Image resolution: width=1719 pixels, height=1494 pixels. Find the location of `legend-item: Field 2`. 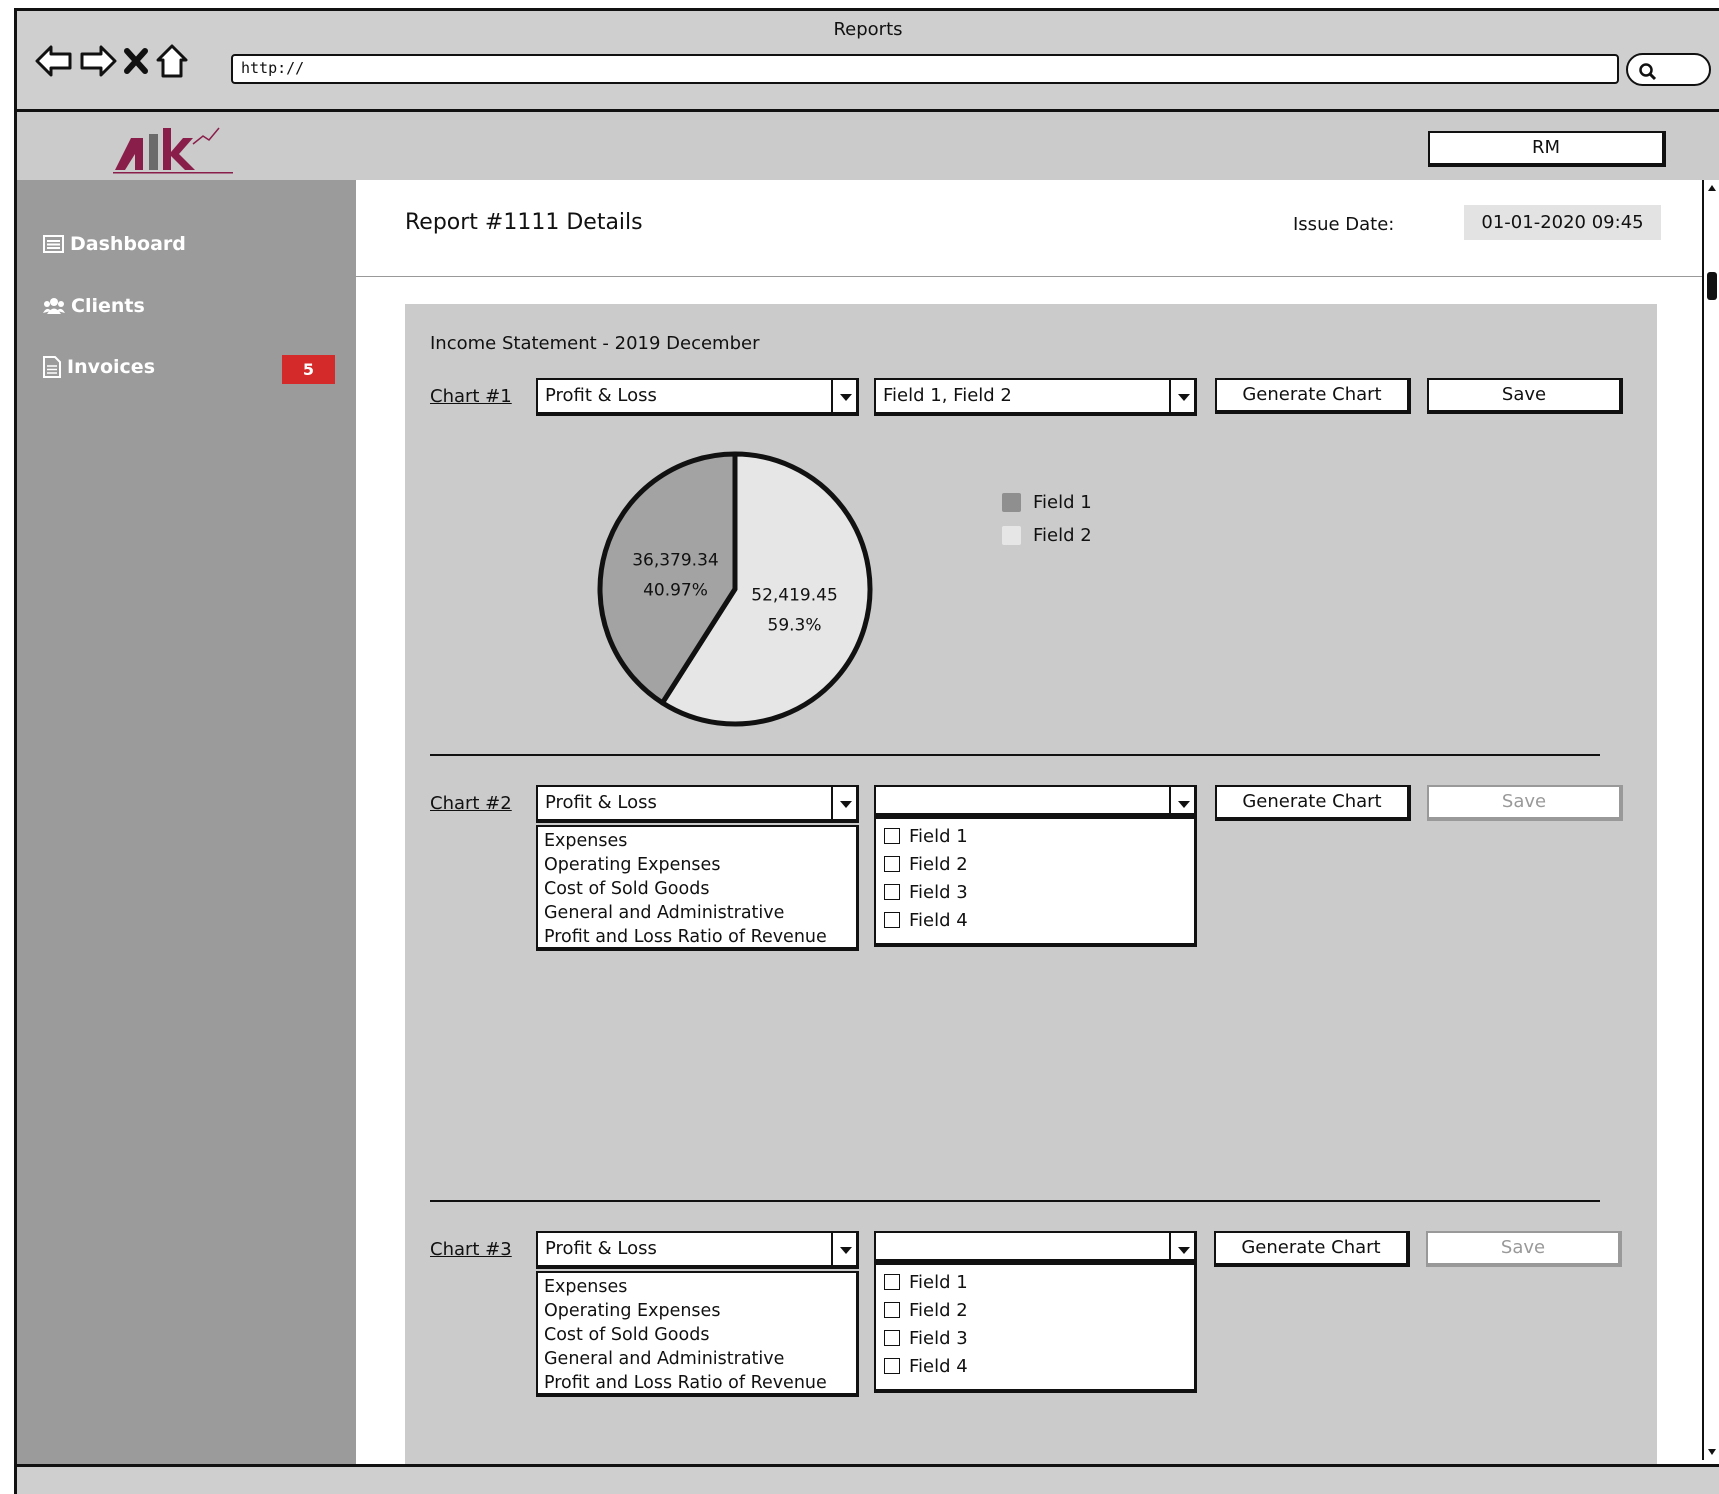

legend-item: Field 2 is located at coordinates (1047, 535).